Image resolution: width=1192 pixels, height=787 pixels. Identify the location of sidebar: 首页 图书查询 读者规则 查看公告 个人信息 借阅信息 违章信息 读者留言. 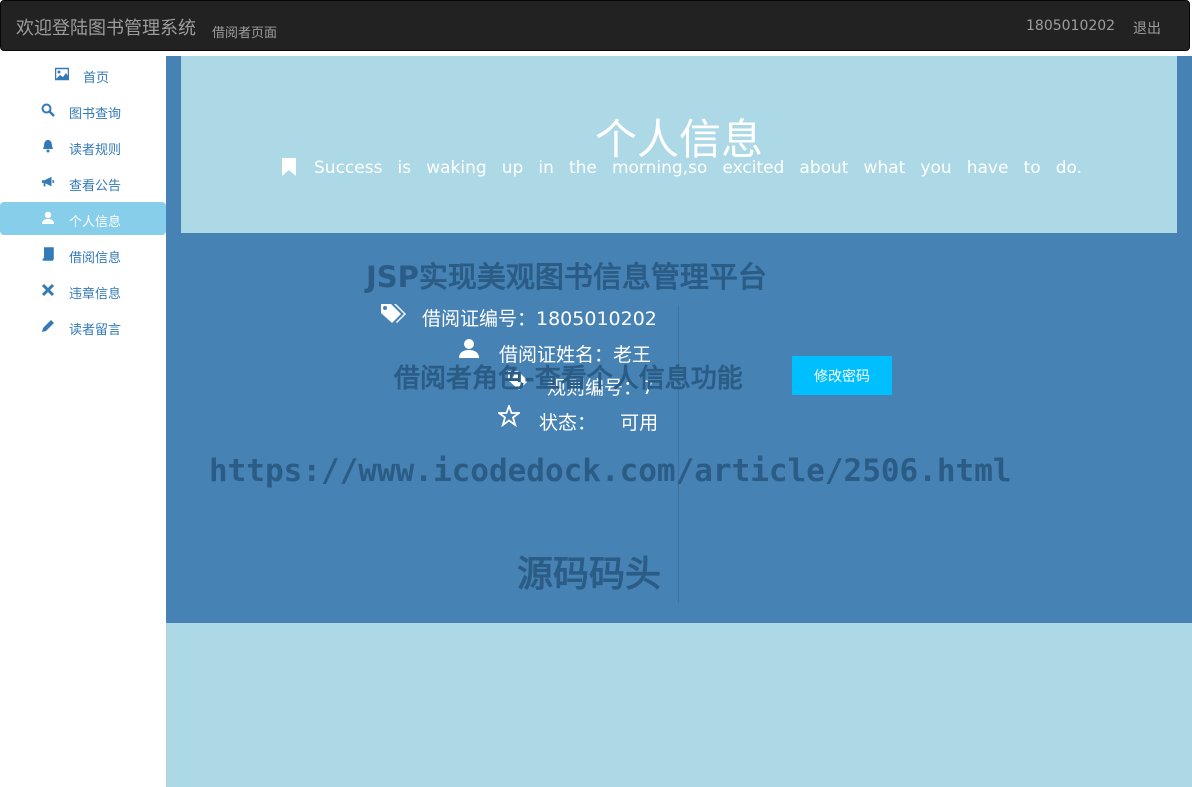
(83, 421).